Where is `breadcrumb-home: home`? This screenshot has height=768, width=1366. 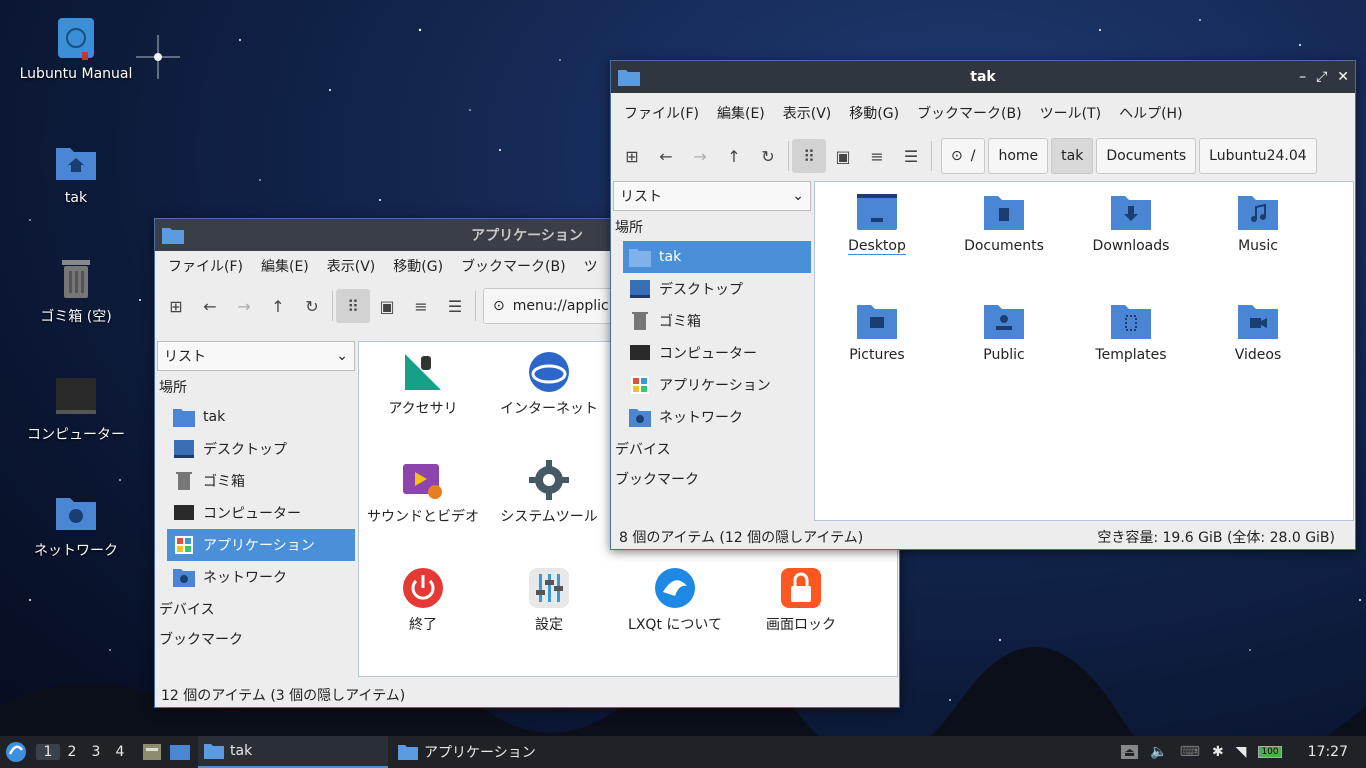
breadcrumb-home: home is located at coordinates (1018, 156).